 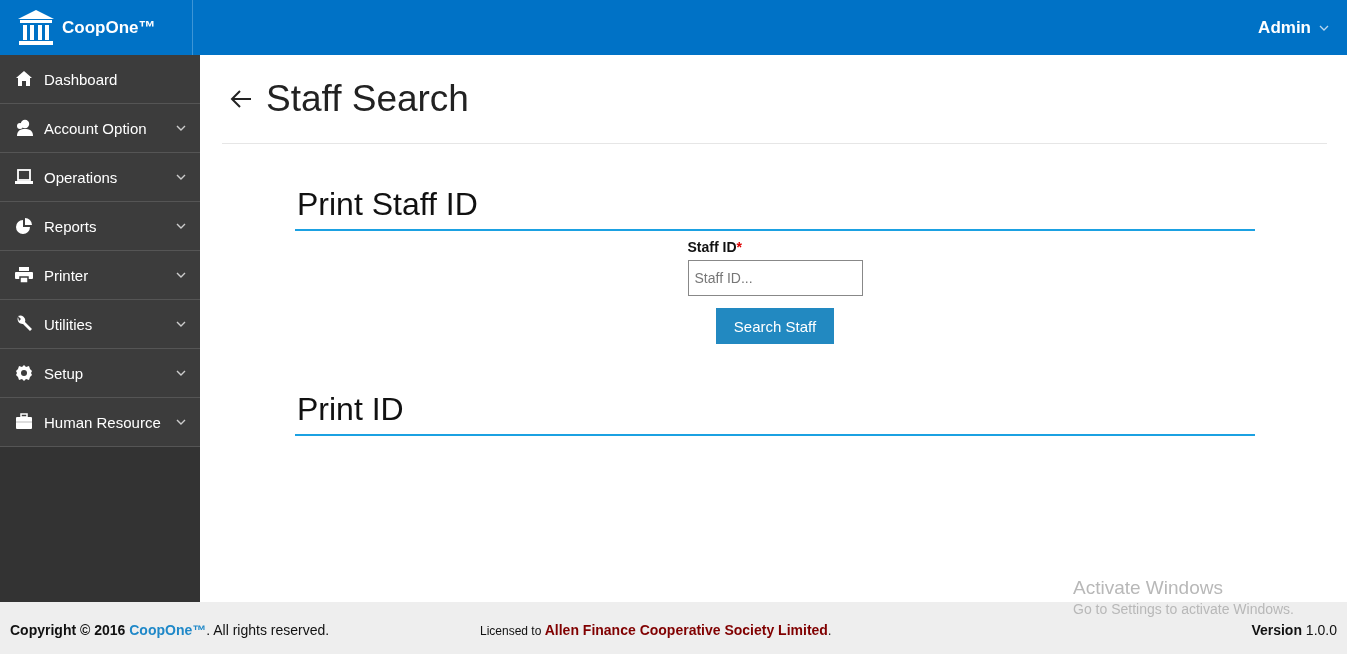 What do you see at coordinates (656, 630) in the screenshot?
I see `license-text: Licensed to Allen Finance Cooperative Society Limited.` at bounding box center [656, 630].